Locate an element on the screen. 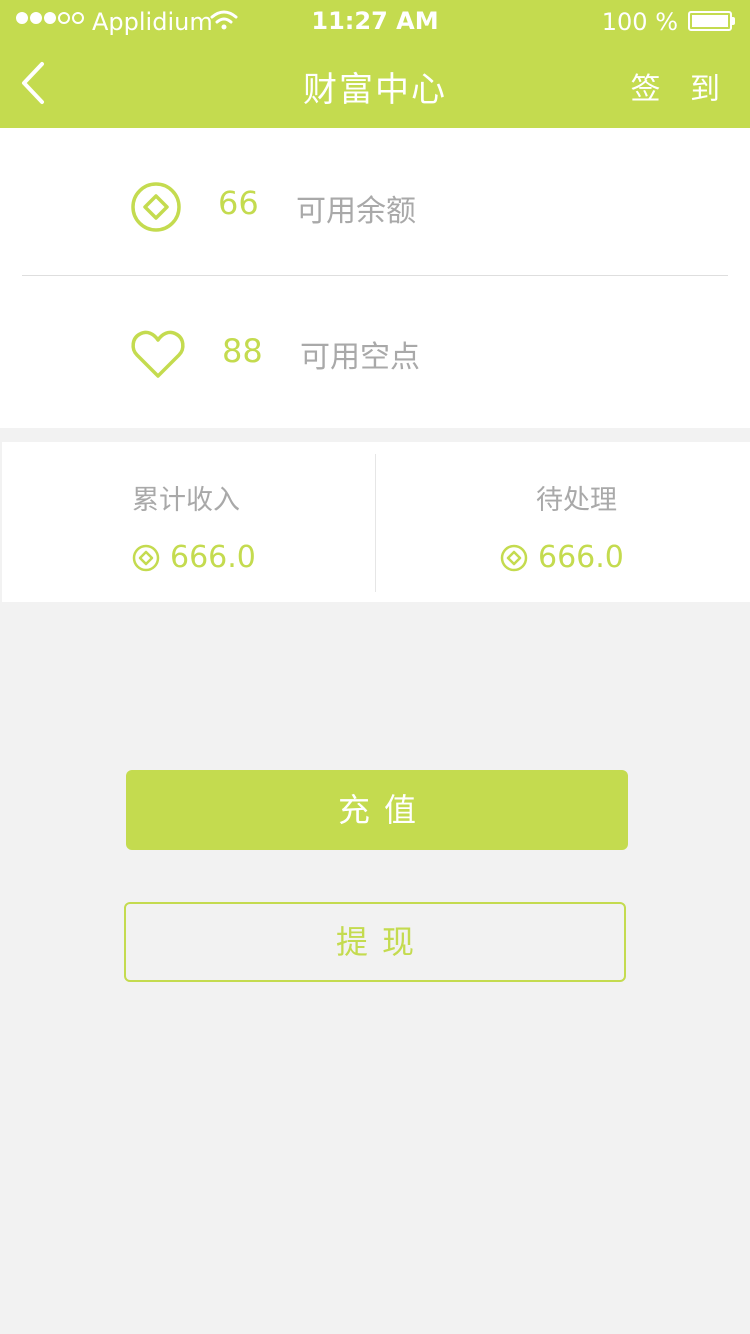  pending-value: 666.0 is located at coordinates (581, 557).